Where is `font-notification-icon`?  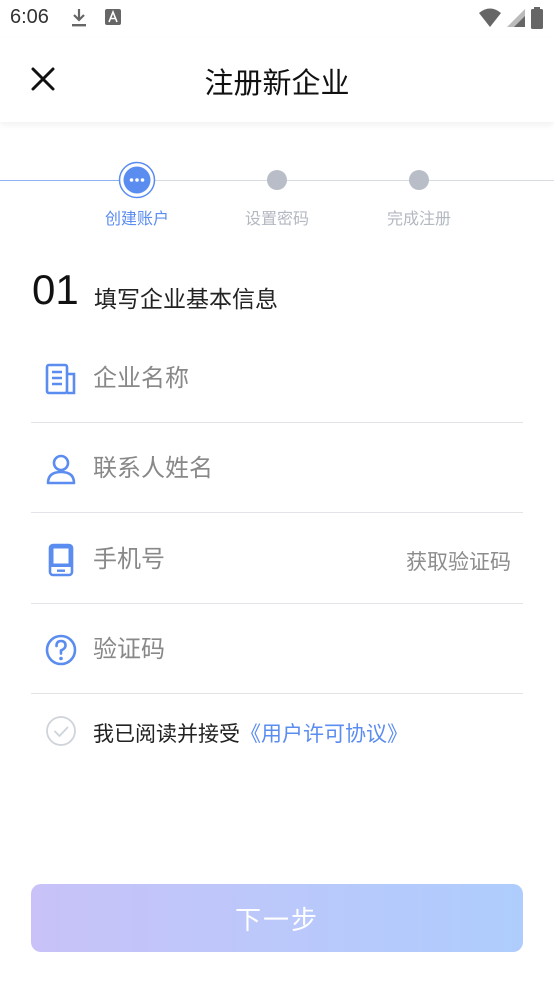
font-notification-icon is located at coordinates (113, 17).